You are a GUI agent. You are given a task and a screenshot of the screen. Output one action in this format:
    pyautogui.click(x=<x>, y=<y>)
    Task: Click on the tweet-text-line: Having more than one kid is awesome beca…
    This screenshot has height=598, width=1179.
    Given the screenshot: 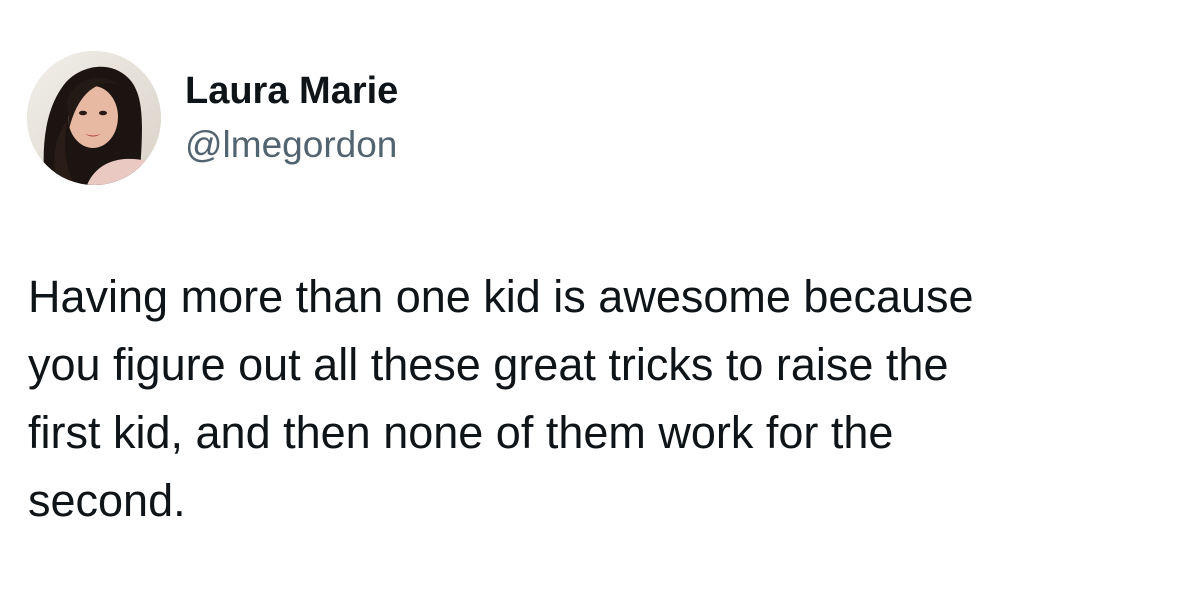 What is the action you would take?
    pyautogui.click(x=501, y=296)
    